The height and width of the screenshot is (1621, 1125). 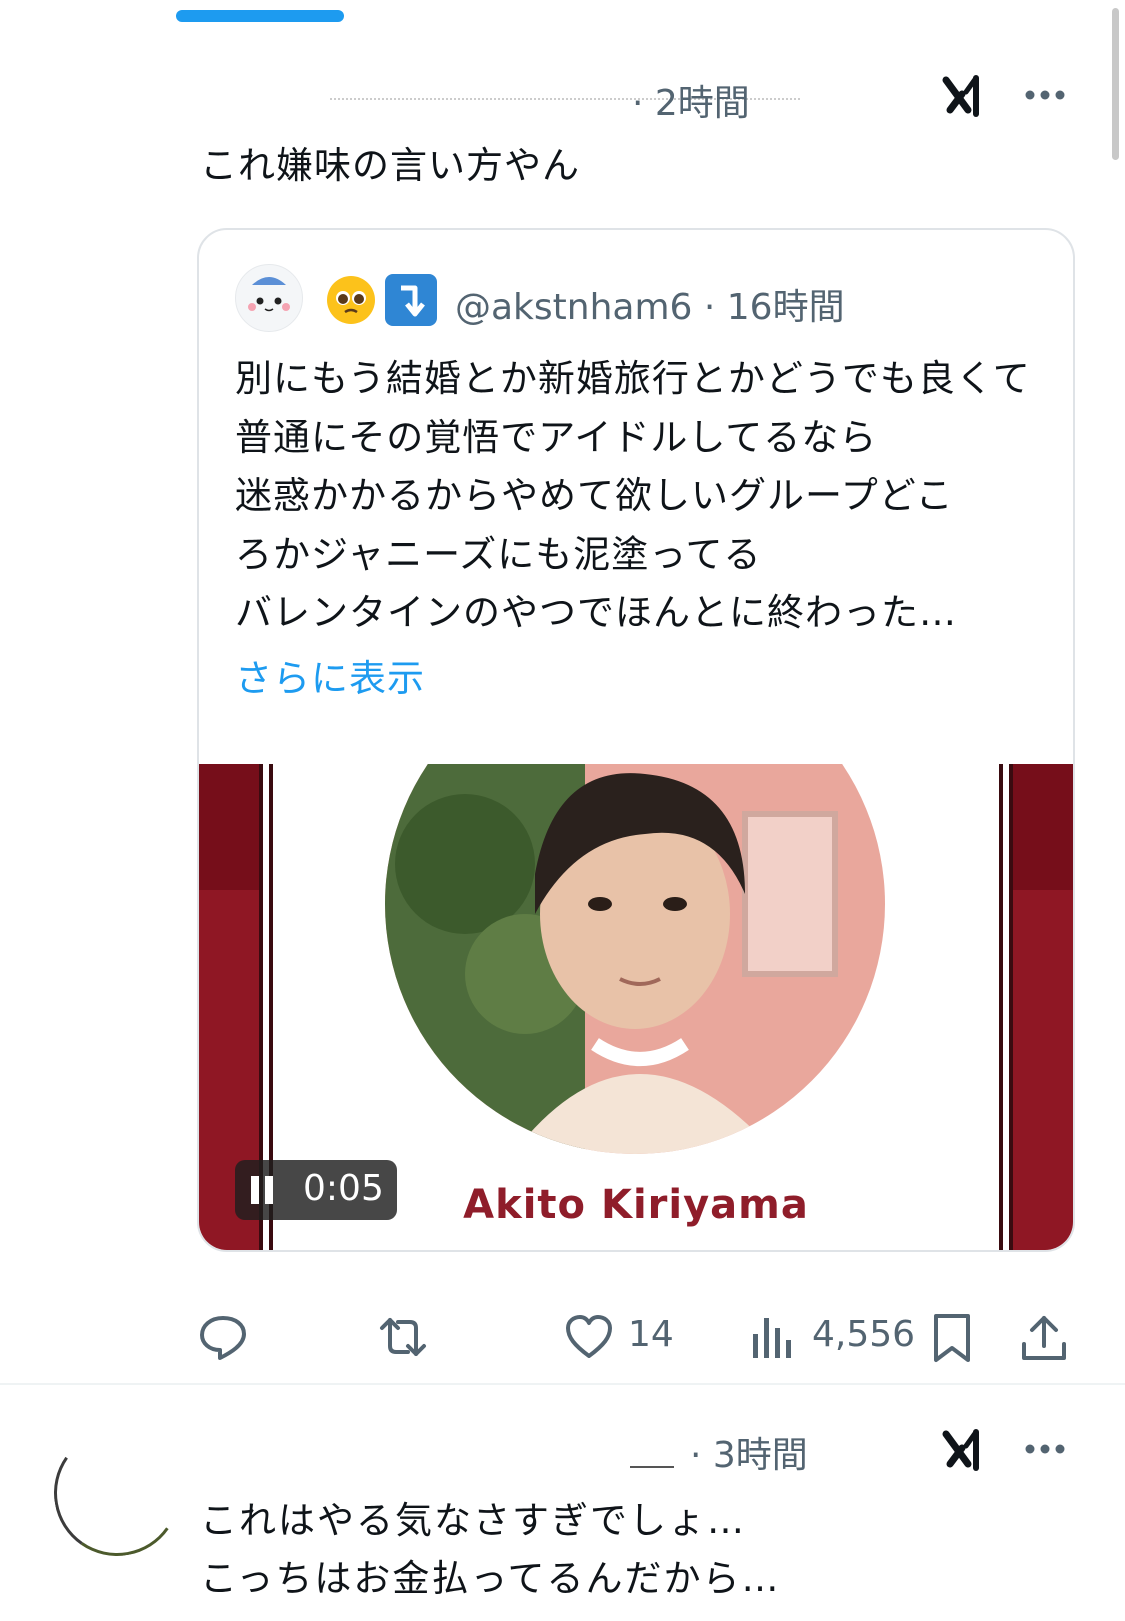 I want to click on pause-icon, so click(x=263, y=1190).